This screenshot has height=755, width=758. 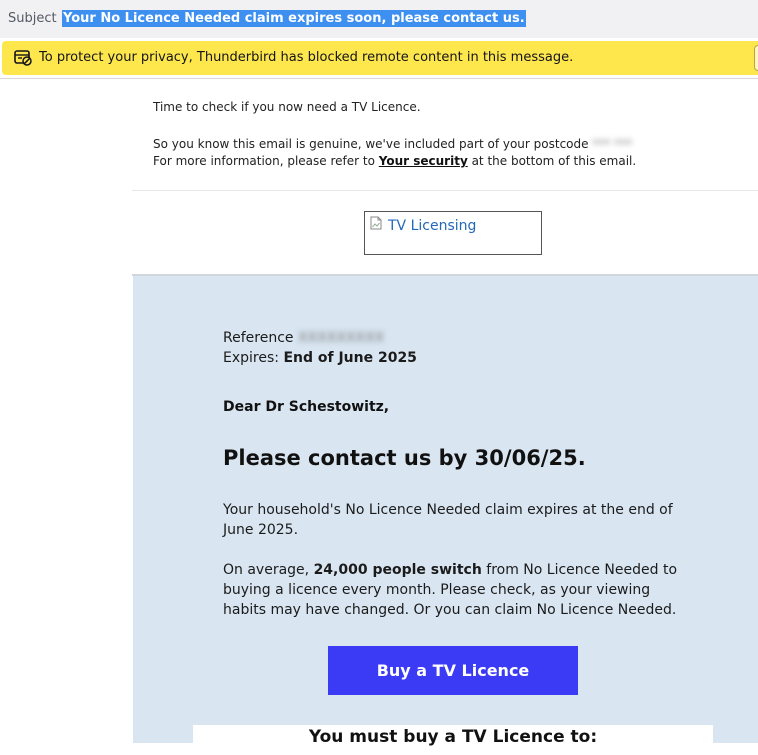 What do you see at coordinates (423, 161) in the screenshot?
I see `your-security-link: Your security` at bounding box center [423, 161].